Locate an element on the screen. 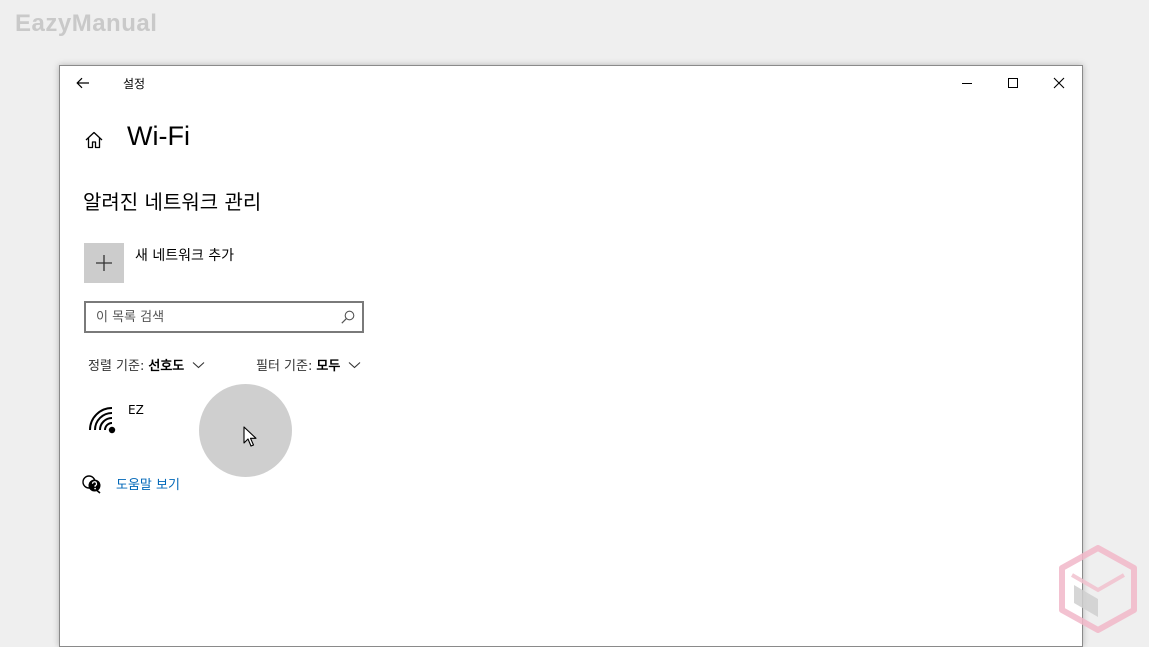  wifi-icon is located at coordinates (102, 420).